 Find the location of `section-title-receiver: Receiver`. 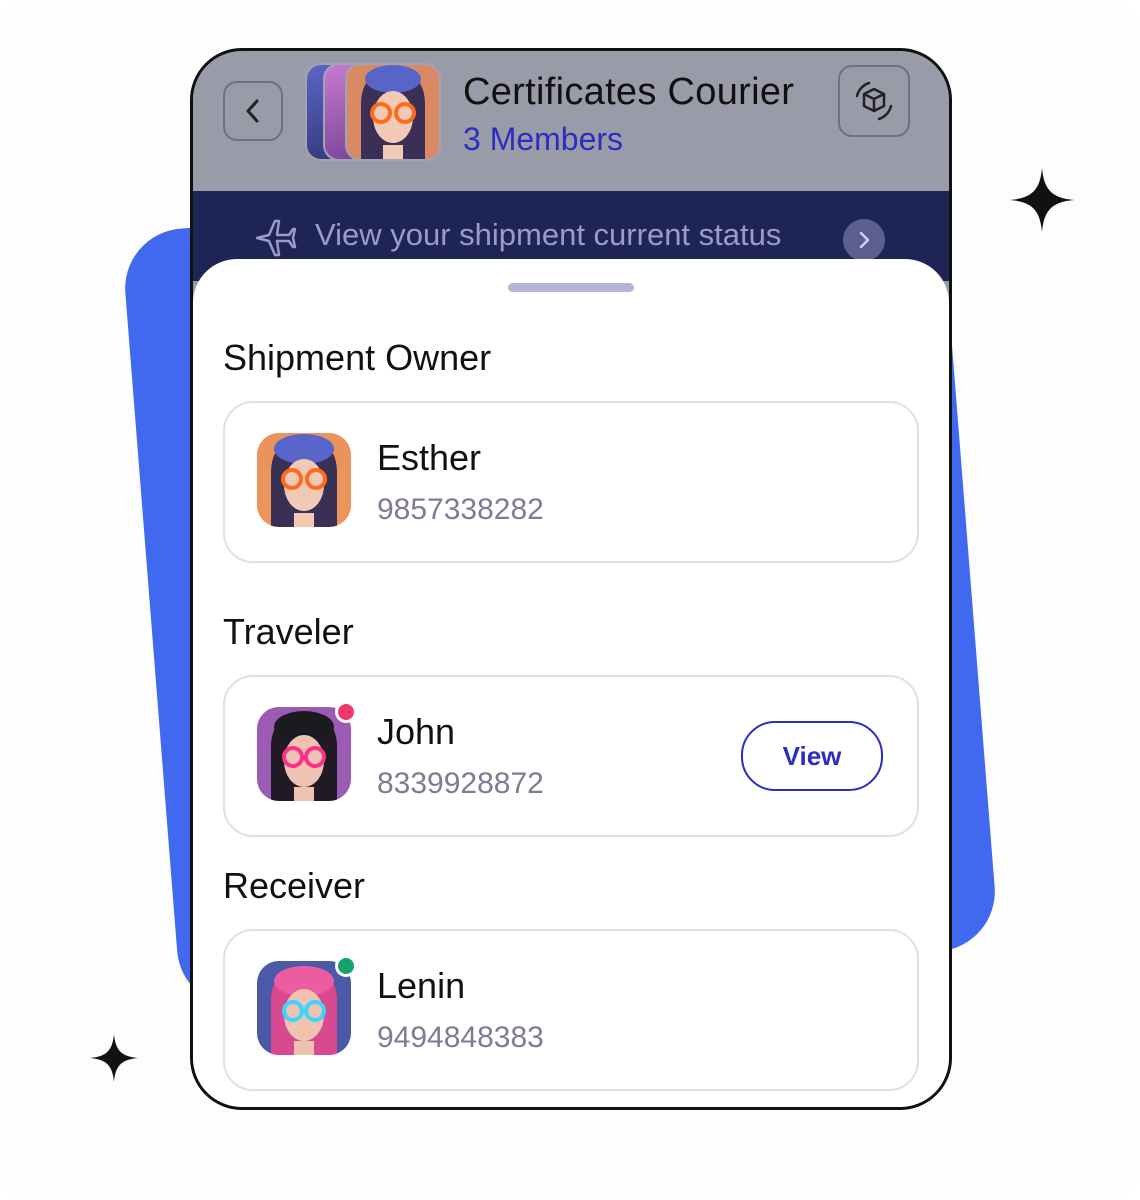

section-title-receiver: Receiver is located at coordinates (294, 885).